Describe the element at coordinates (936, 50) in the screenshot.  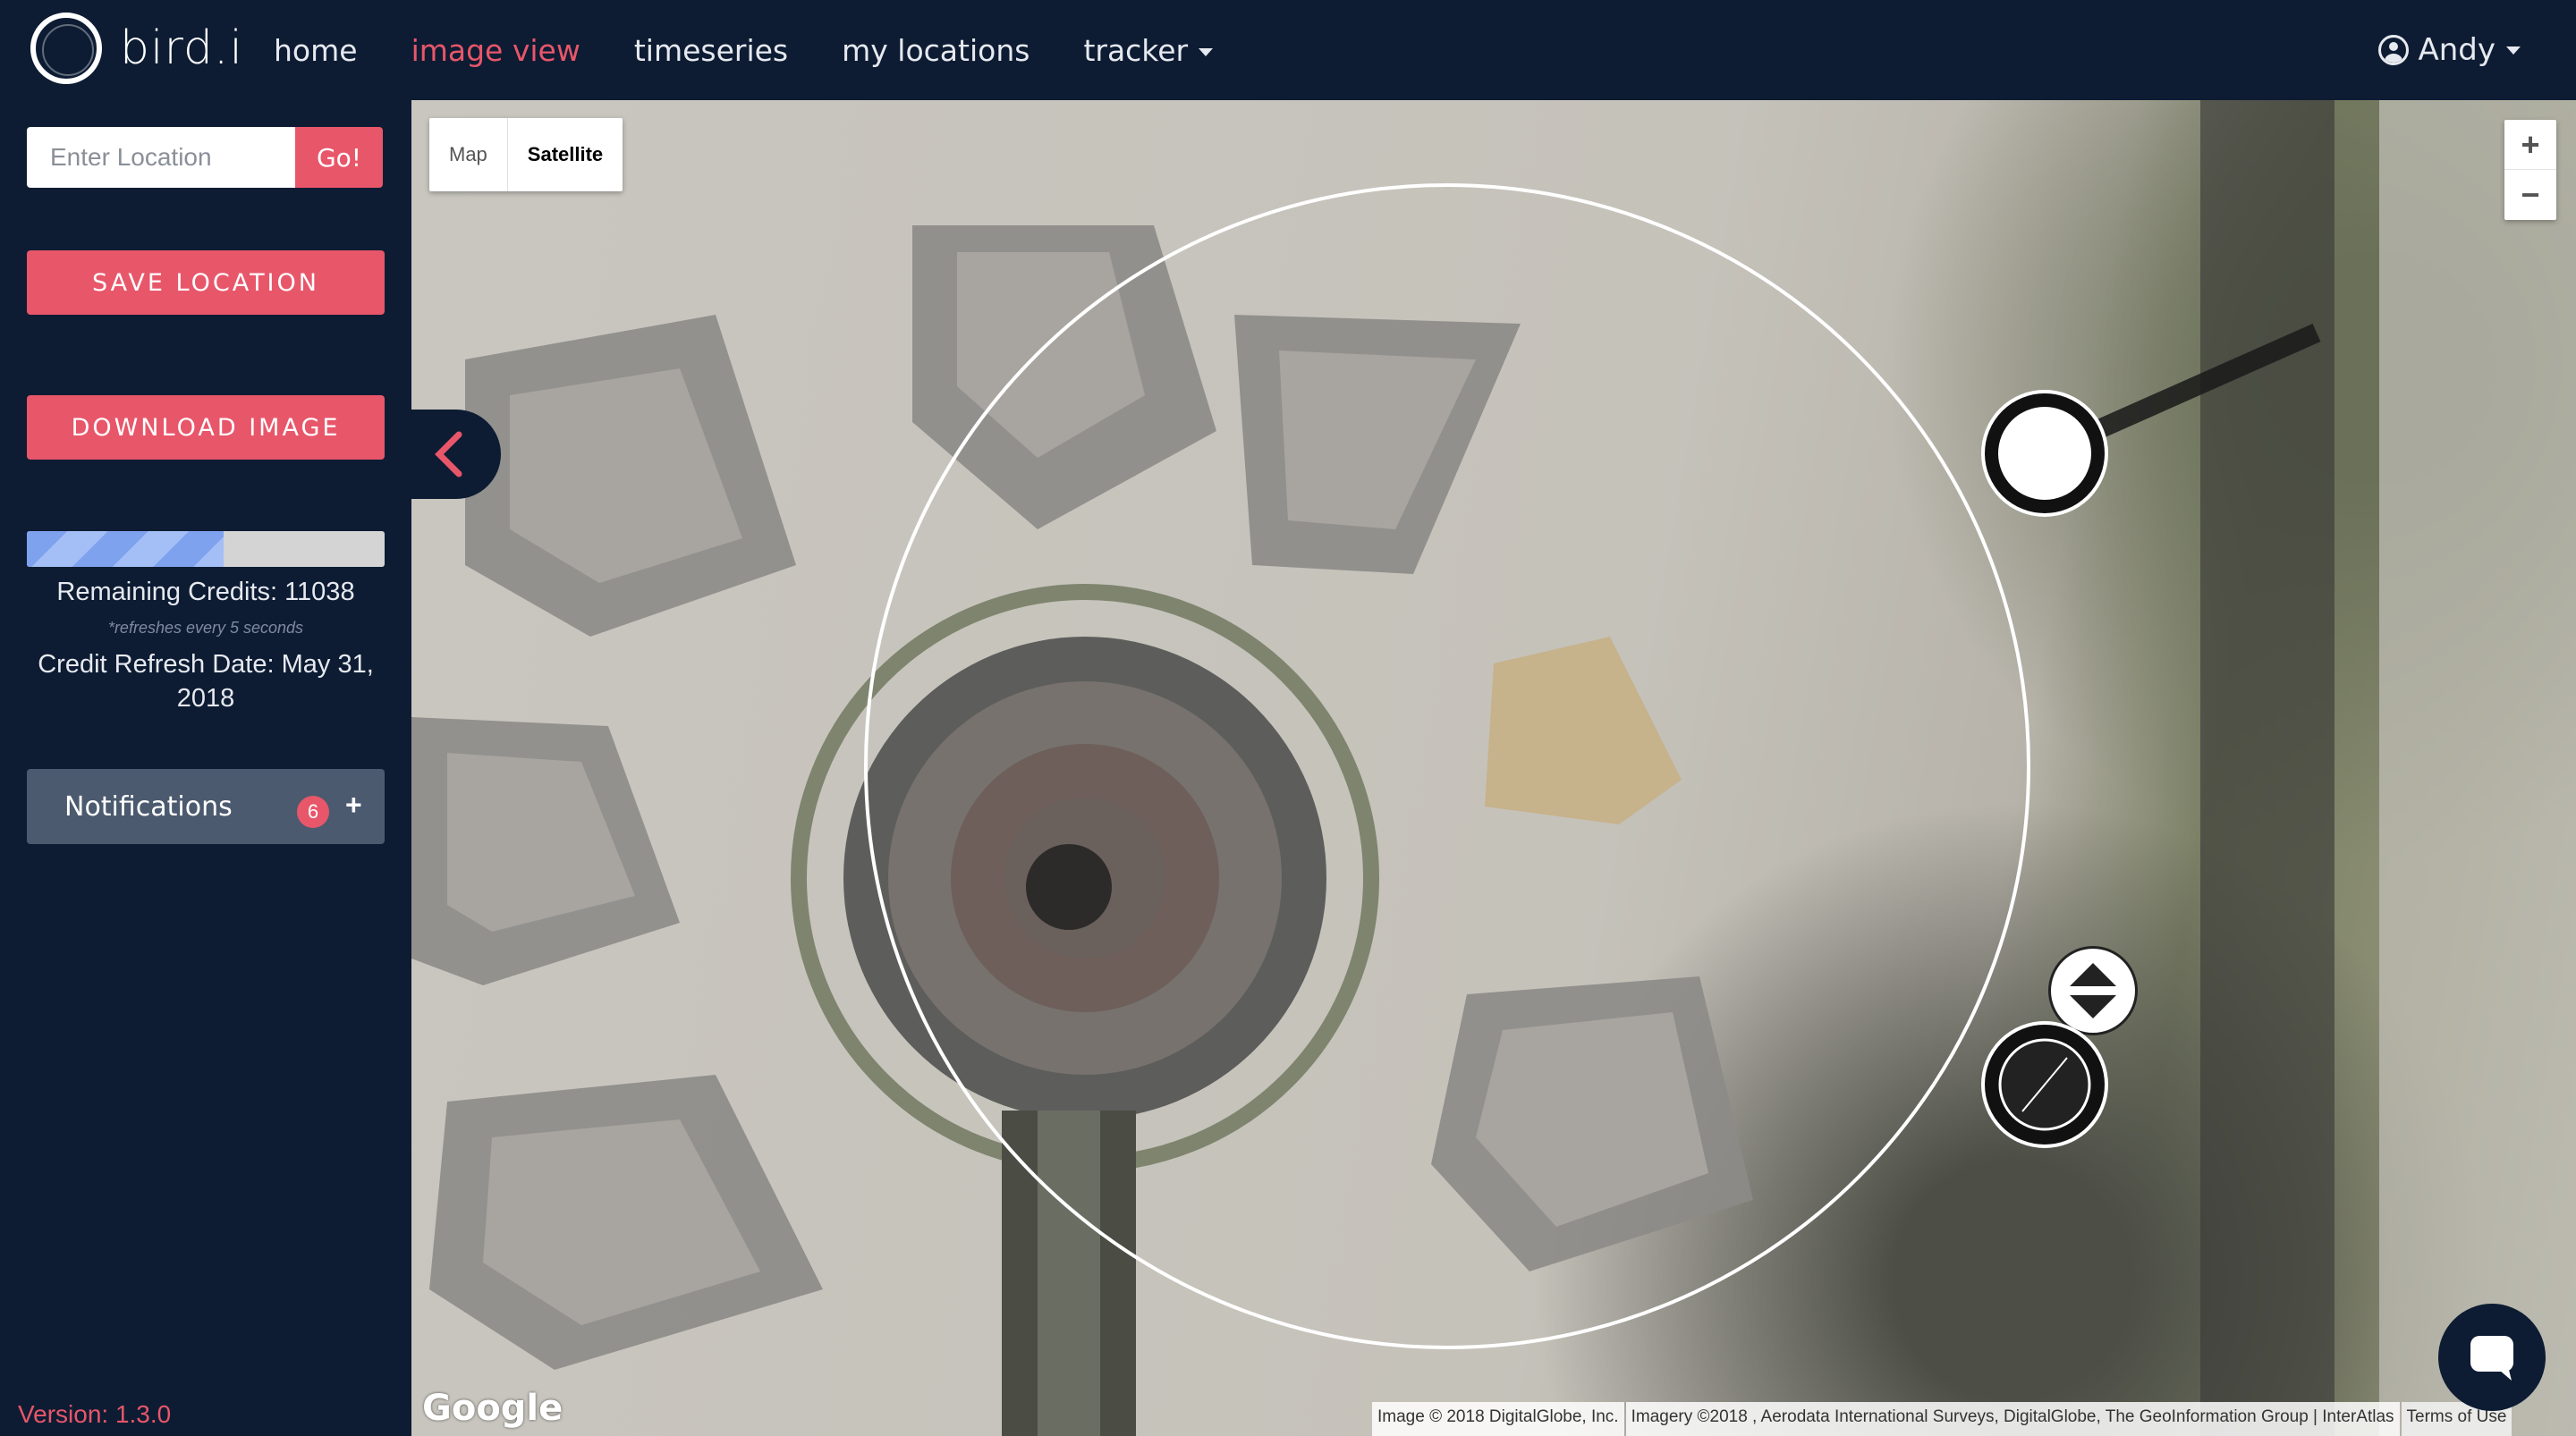
I see `nav-my-locations: my locations` at that location.